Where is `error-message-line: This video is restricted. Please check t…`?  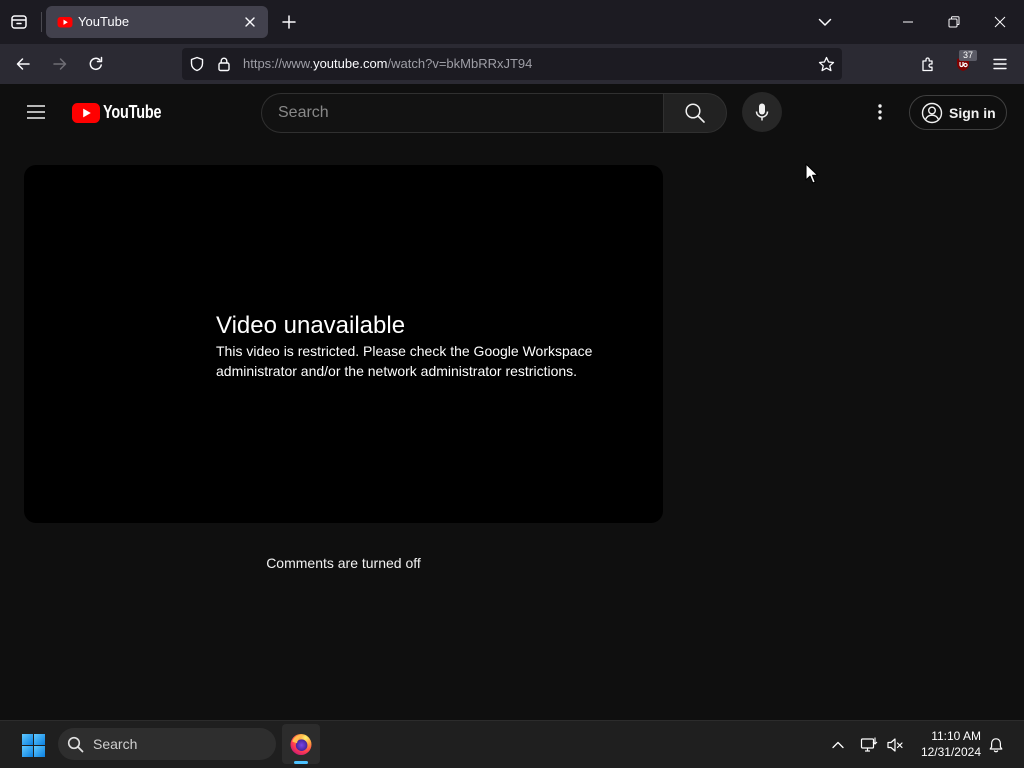 error-message-line: This video is restricted. Please check t… is located at coordinates (404, 351).